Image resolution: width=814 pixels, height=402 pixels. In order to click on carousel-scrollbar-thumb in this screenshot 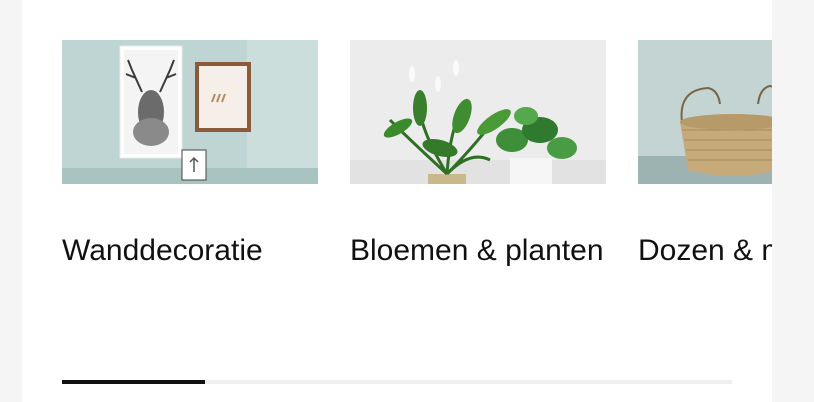, I will do `click(133, 382)`.